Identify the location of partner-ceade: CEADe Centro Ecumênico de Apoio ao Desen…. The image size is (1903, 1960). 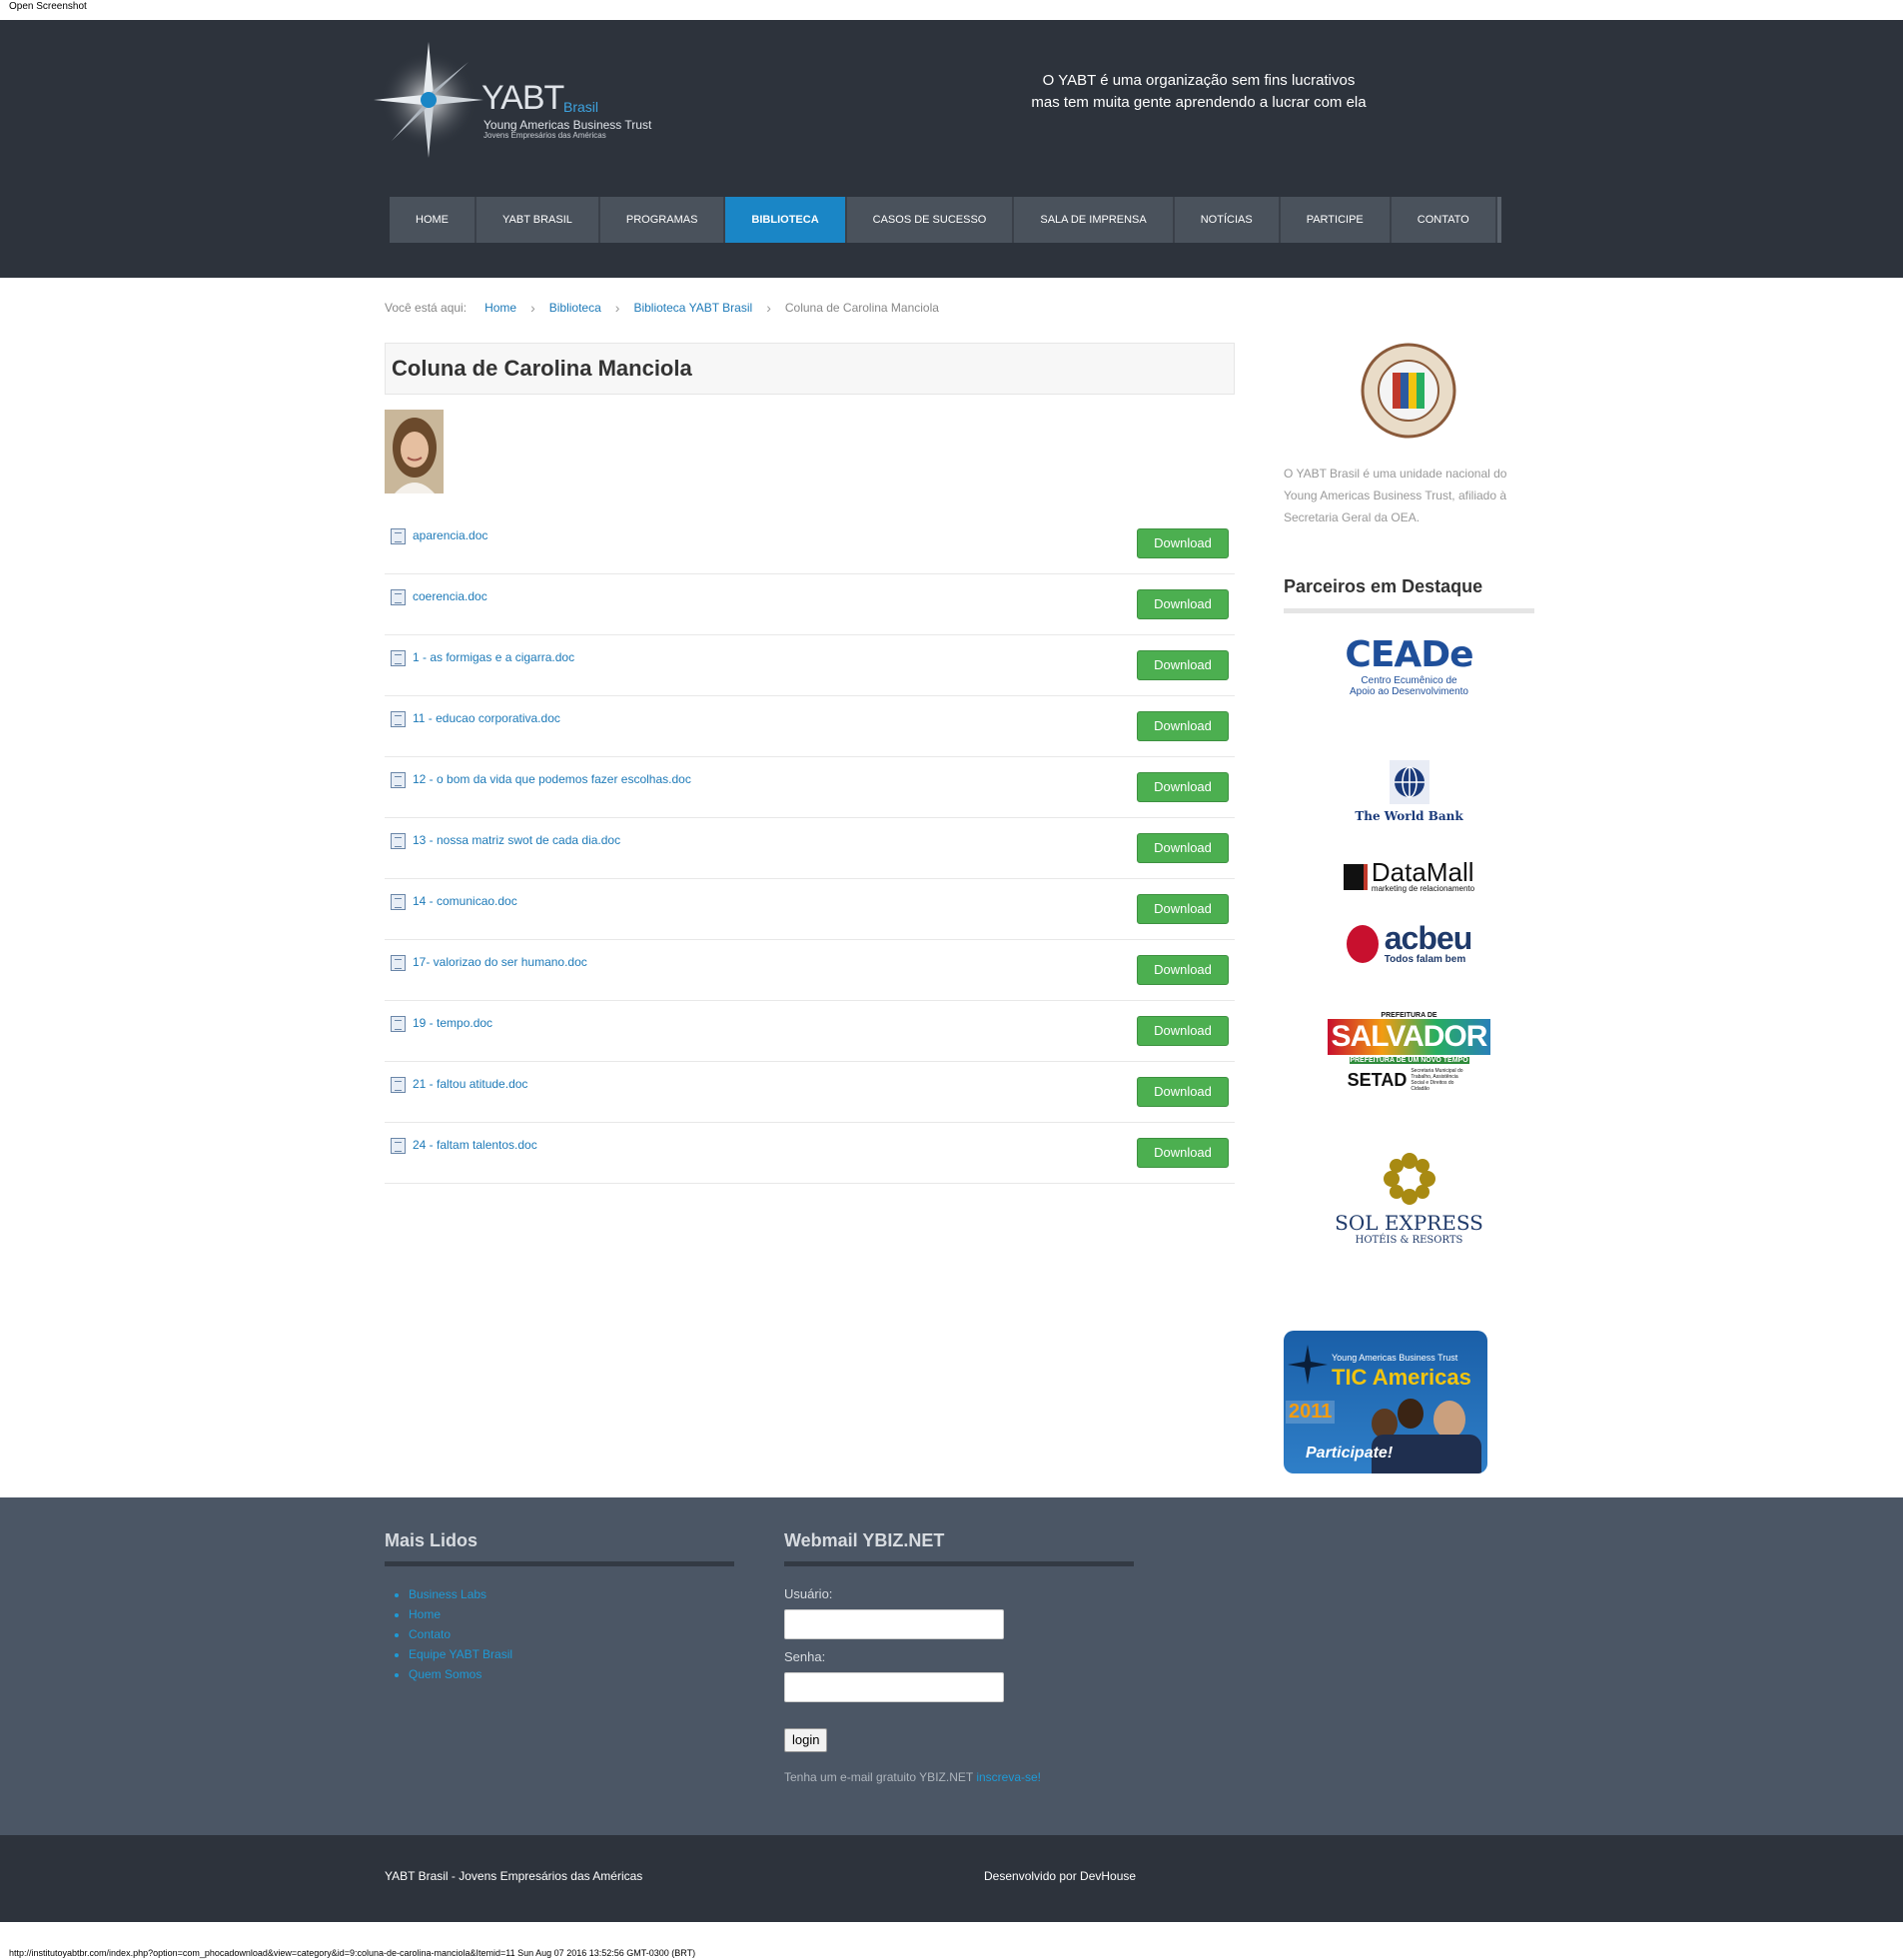
(1409, 665).